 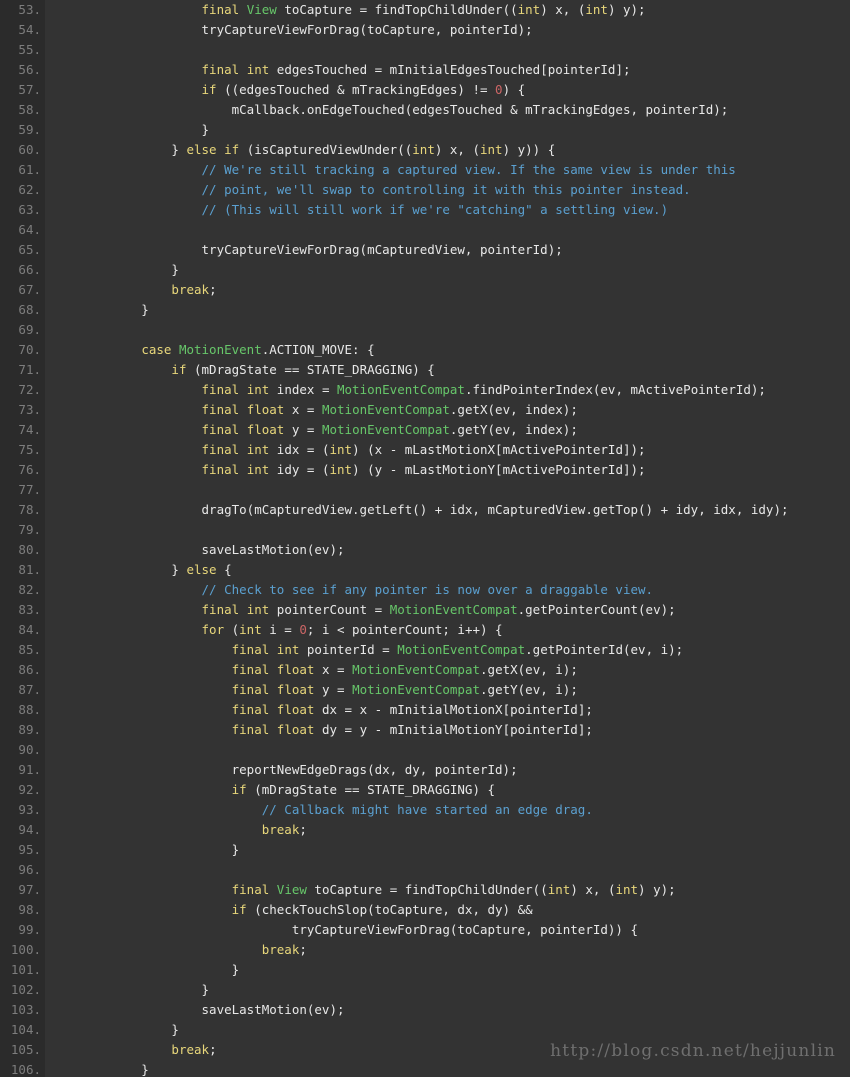 What do you see at coordinates (447, 570) in the screenshot?
I see `code-line: } else {` at bounding box center [447, 570].